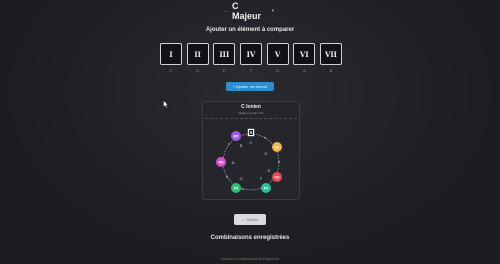  I want to click on interval-node-m2: M2, so click(277, 147).